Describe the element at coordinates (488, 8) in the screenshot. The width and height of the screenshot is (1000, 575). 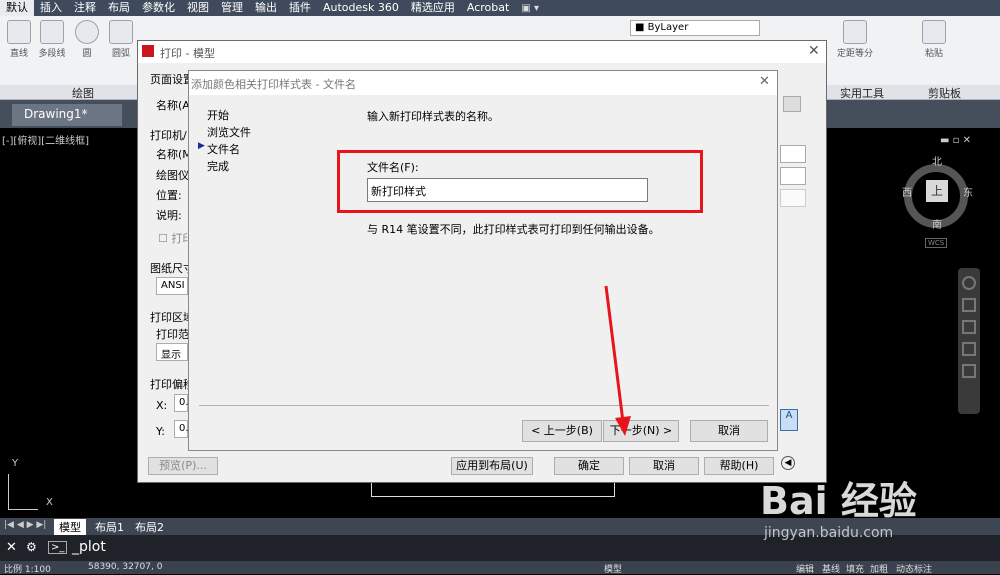
I see `tab-acrobat: Acrobat` at that location.